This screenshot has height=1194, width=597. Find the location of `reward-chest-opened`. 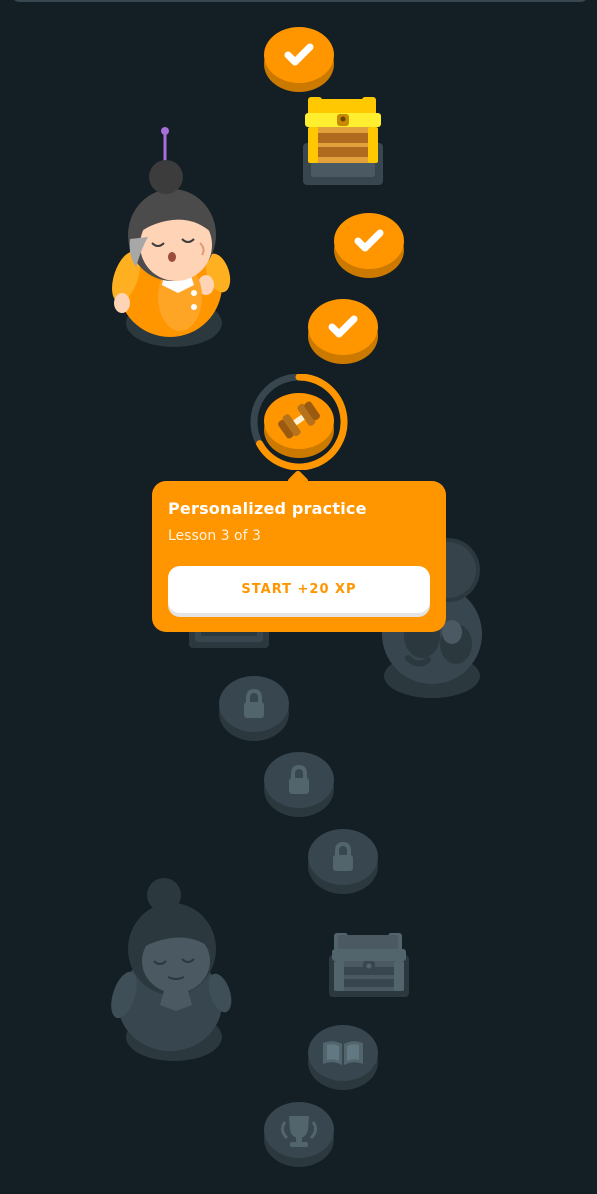

reward-chest-opened is located at coordinates (343, 141).